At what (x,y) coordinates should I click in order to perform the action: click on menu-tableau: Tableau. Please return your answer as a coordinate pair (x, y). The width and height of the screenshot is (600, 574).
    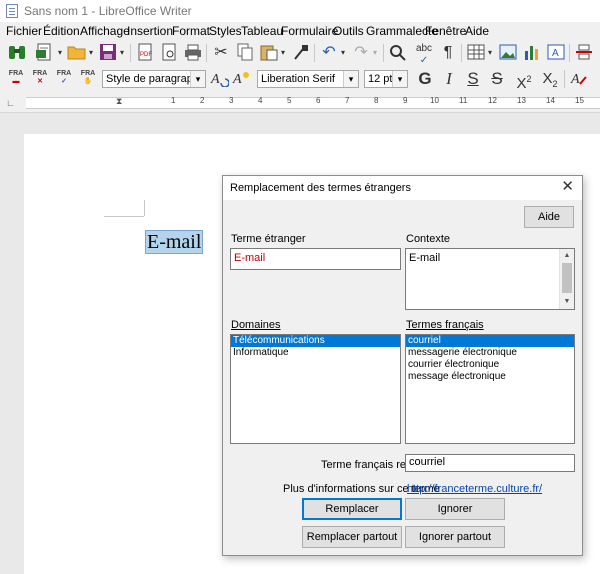
    Looking at the image, I should click on (262, 31).